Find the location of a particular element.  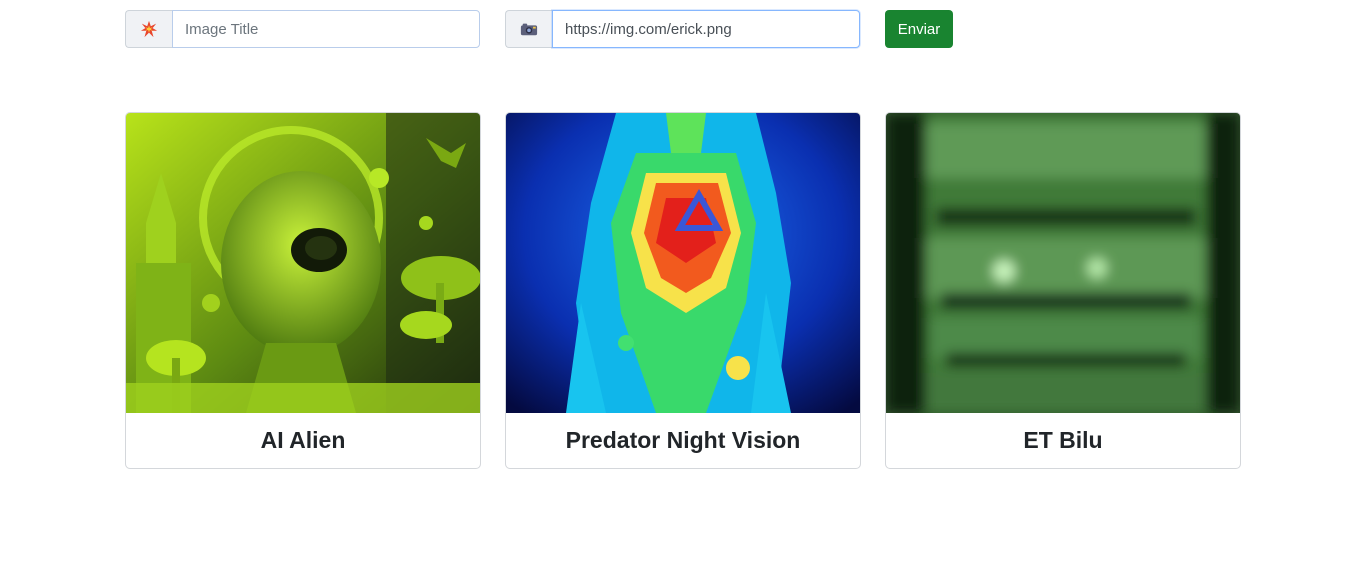

submit-button: Enviar is located at coordinates (919, 29).